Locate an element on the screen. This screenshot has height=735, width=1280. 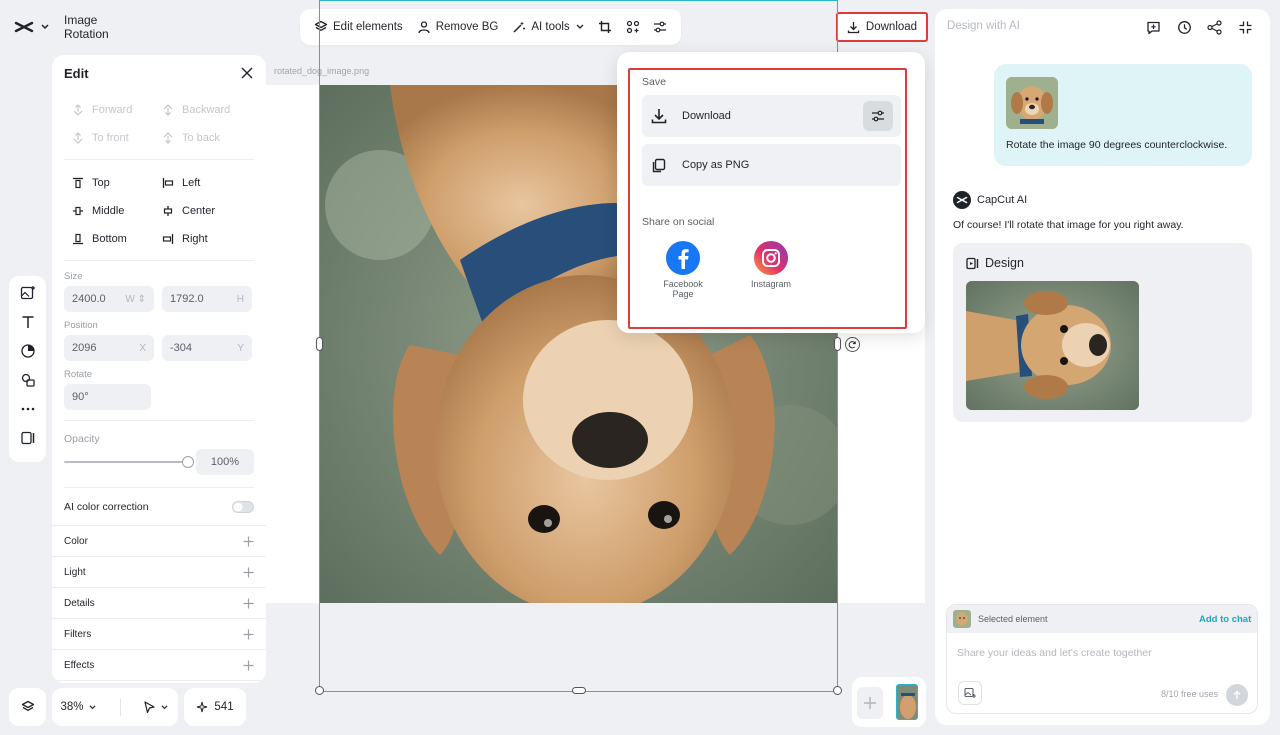
adjust-sections: Color Light Details Filters Effects is located at coordinates (159, 603).